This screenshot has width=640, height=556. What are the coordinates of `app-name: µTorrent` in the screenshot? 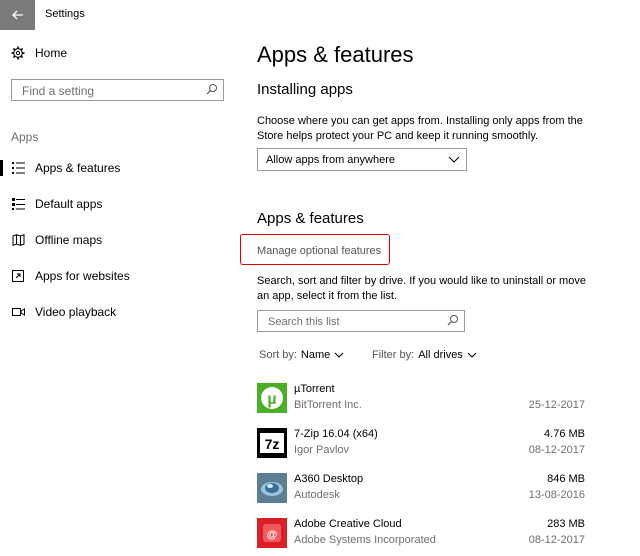 It's located at (314, 389).